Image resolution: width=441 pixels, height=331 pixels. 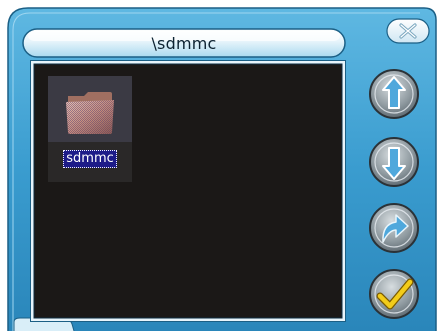 What do you see at coordinates (408, 31) in the screenshot?
I see `close-button` at bounding box center [408, 31].